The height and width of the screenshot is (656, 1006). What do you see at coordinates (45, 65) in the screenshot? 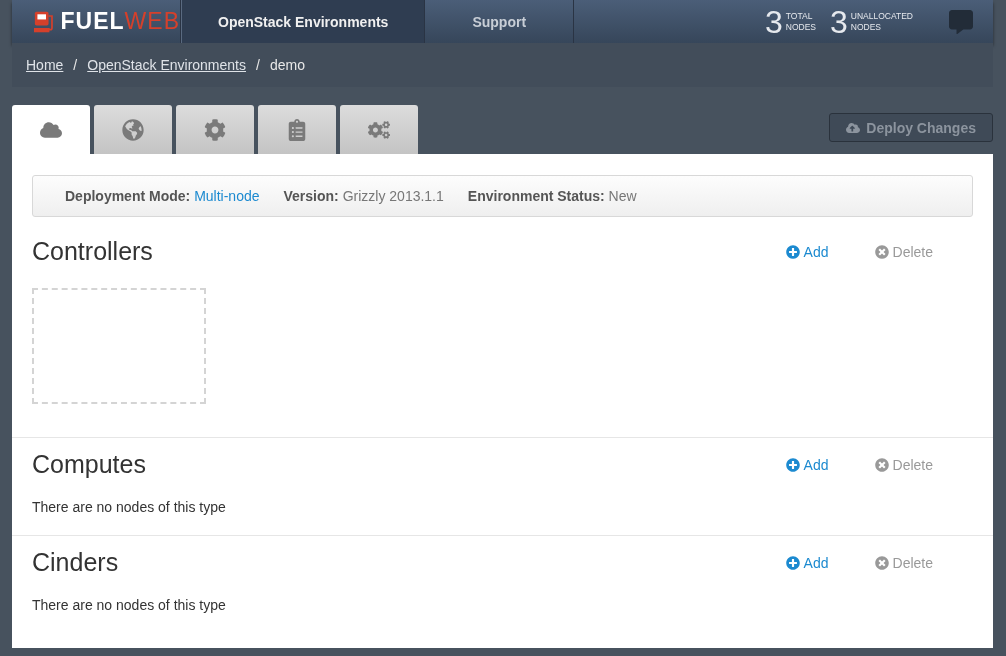
I see `breadcrumb-link: Home` at bounding box center [45, 65].